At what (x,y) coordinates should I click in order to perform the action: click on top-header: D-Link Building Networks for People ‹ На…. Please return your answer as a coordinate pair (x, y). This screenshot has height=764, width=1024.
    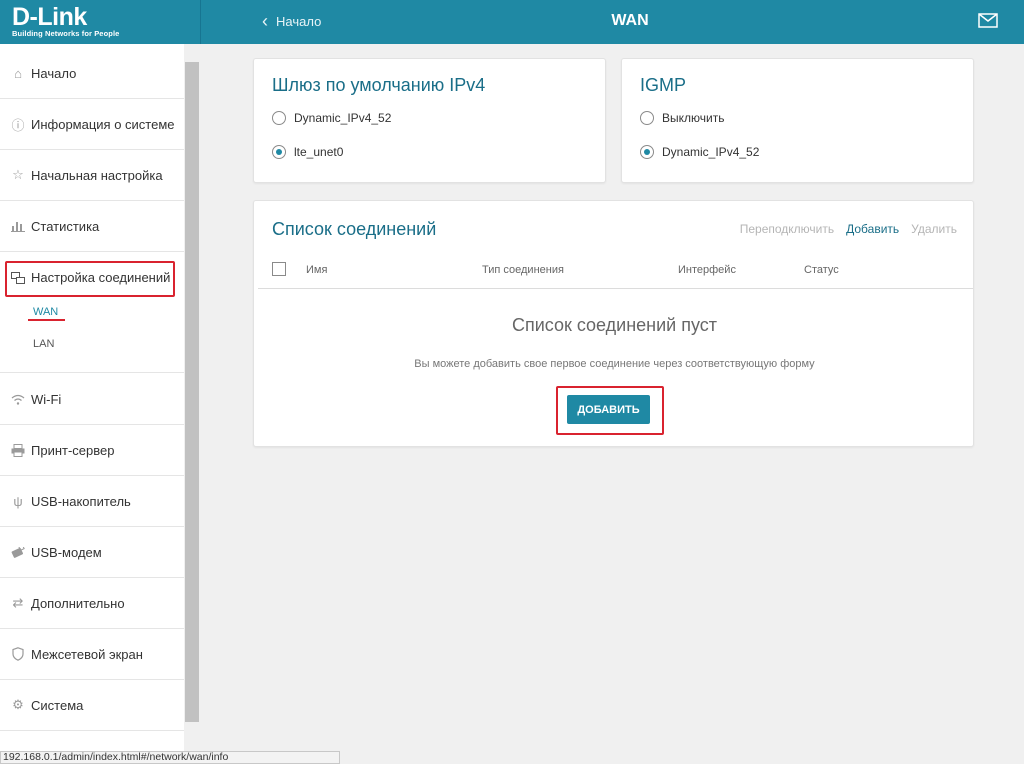
    Looking at the image, I should click on (512, 22).